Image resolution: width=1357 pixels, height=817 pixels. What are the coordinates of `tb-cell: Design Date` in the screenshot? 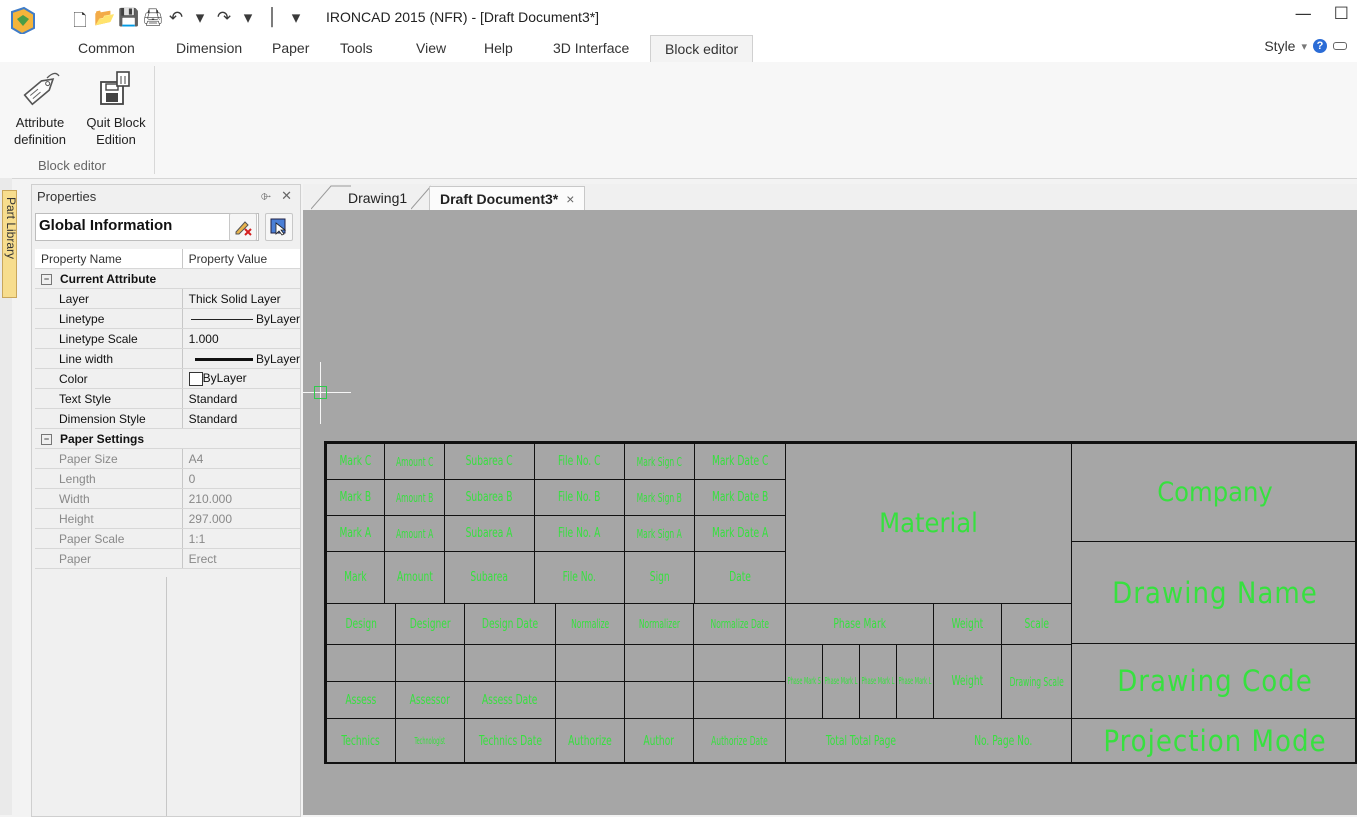 It's located at (510, 624).